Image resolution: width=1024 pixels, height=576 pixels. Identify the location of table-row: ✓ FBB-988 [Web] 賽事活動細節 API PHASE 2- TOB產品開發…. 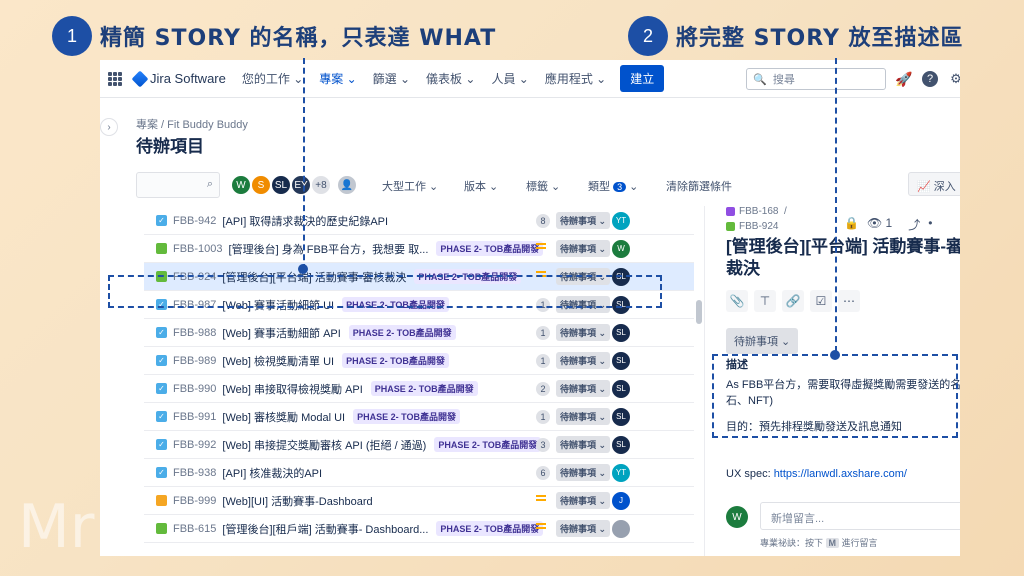
(419, 333).